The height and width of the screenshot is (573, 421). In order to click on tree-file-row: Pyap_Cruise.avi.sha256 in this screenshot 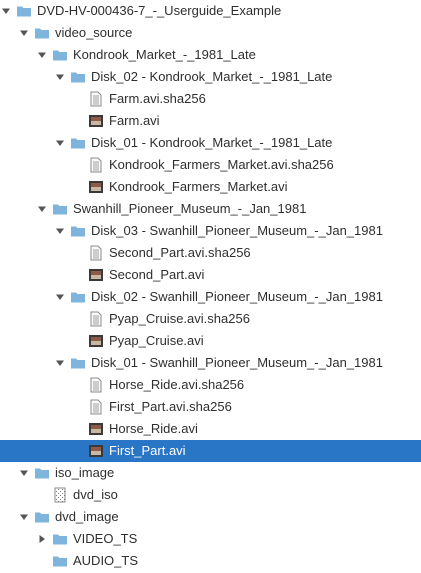, I will do `click(210, 319)`.